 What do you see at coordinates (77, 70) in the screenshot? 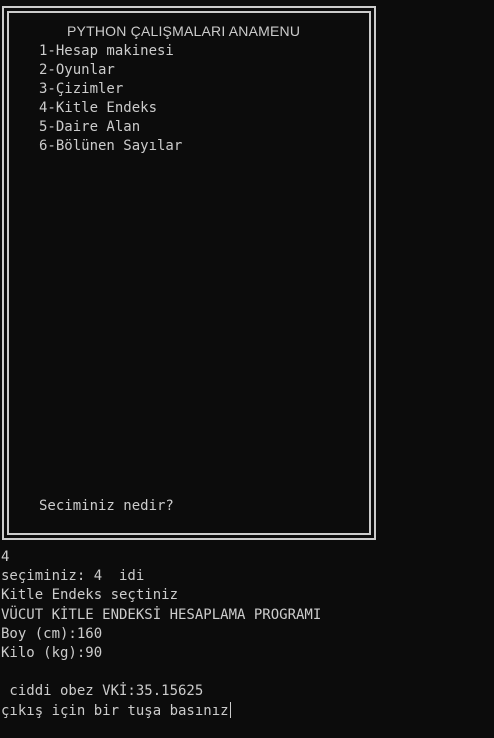
I see `menu-item-oyunlar: 2-Oyunlar` at bounding box center [77, 70].